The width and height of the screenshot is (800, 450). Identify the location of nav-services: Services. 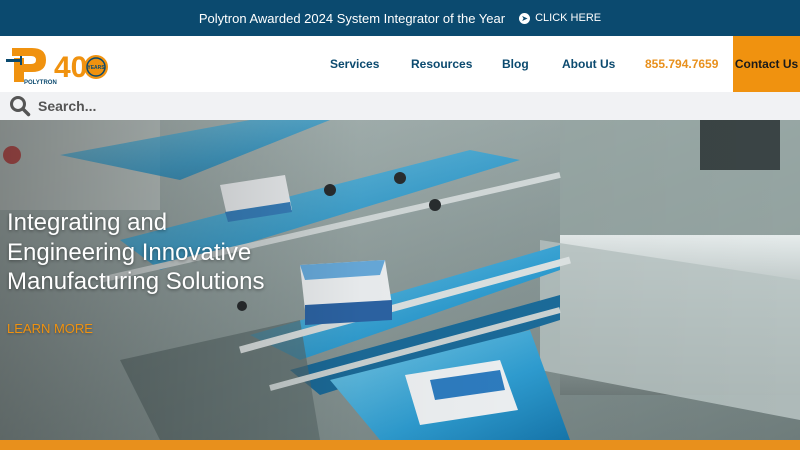
(354, 64).